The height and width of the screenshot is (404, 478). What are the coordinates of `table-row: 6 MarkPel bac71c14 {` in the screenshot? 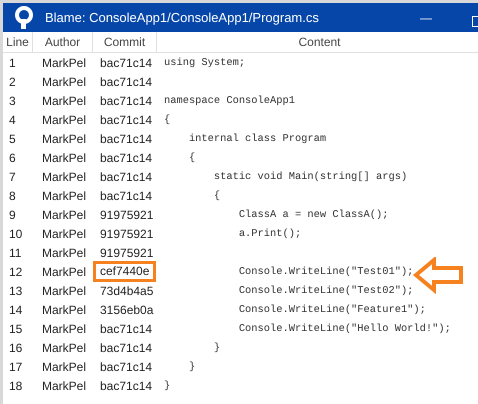 It's located at (240, 157).